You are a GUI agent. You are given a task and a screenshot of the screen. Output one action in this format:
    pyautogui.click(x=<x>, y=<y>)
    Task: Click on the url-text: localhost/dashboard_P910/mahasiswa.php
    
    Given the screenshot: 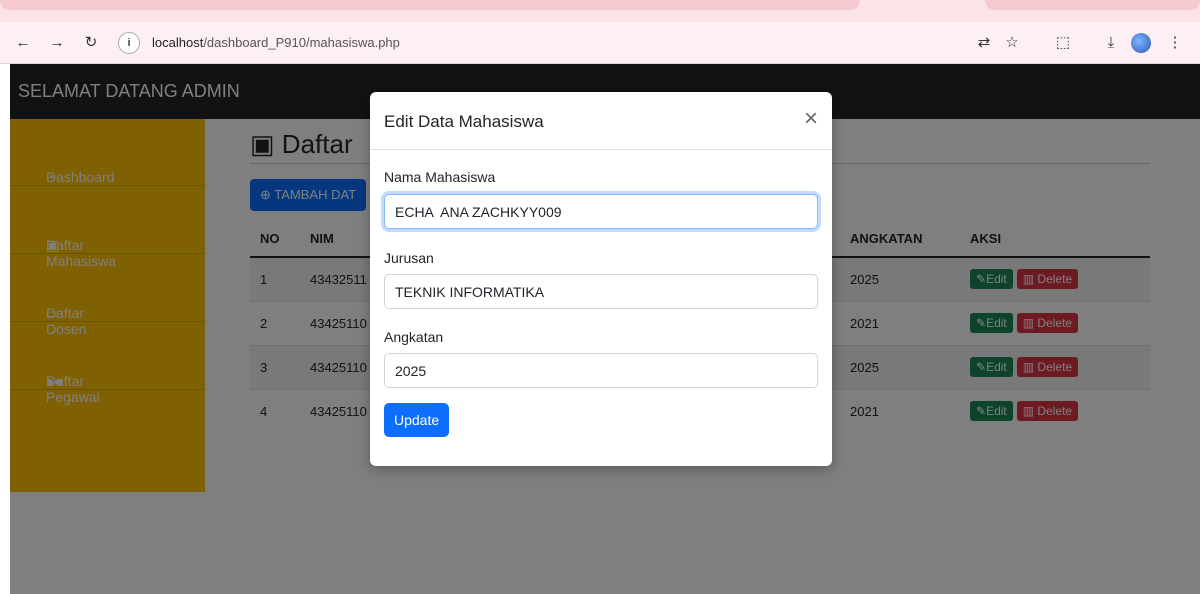 What is the action you would take?
    pyautogui.click(x=276, y=42)
    